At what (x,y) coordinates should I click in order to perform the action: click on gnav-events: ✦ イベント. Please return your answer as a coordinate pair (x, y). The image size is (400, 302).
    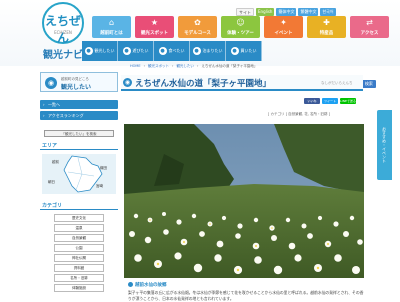
    Looking at the image, I should click on (283, 27).